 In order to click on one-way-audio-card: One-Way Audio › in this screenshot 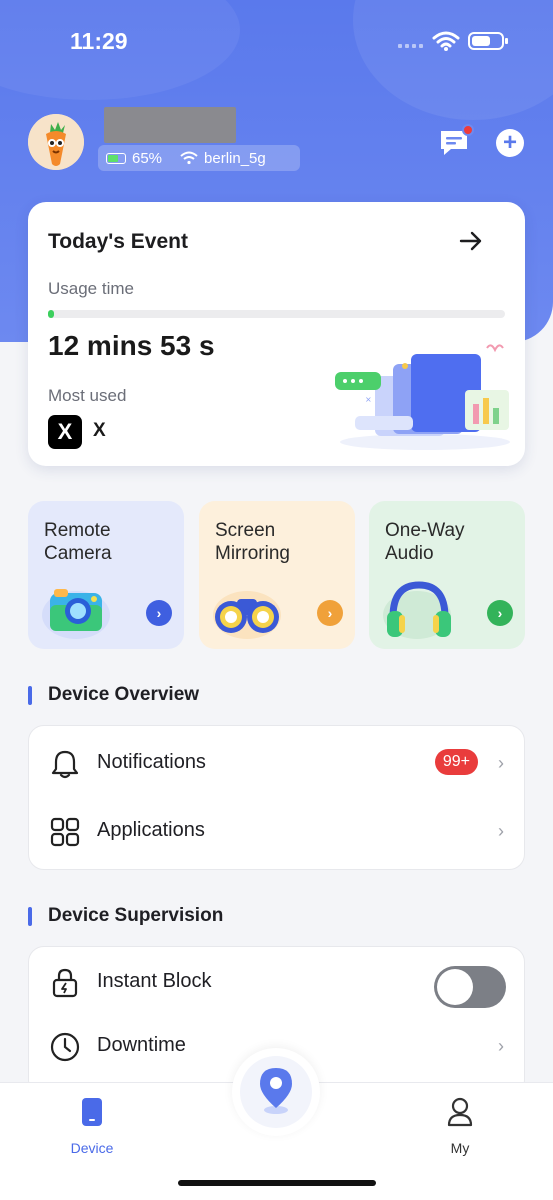, I will do `click(447, 575)`.